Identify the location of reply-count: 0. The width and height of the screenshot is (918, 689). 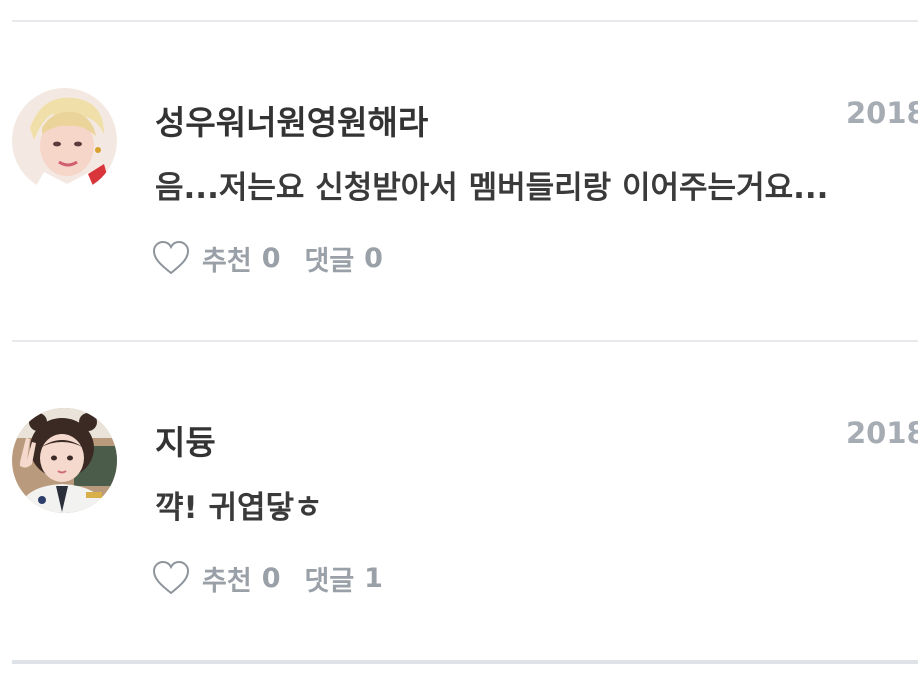
(373, 258).